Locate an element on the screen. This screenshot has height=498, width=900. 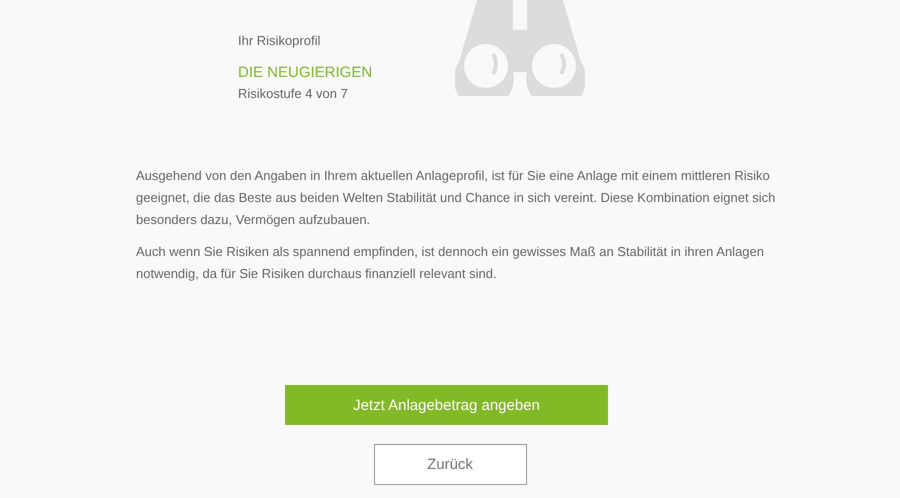
description-paragraph: Ausgehend von den Angaben in Ihrem aktuellen Anlageprofil, ist für Sie eine Anlage mit einem mittleren Risiko geeignet, die das Beste aus beiden Welten Stabilität und Chance in sich vereint. Diese Kombination eignet sich besonders dazu, Vermögen aufzubauen. is located at coordinates (456, 198).